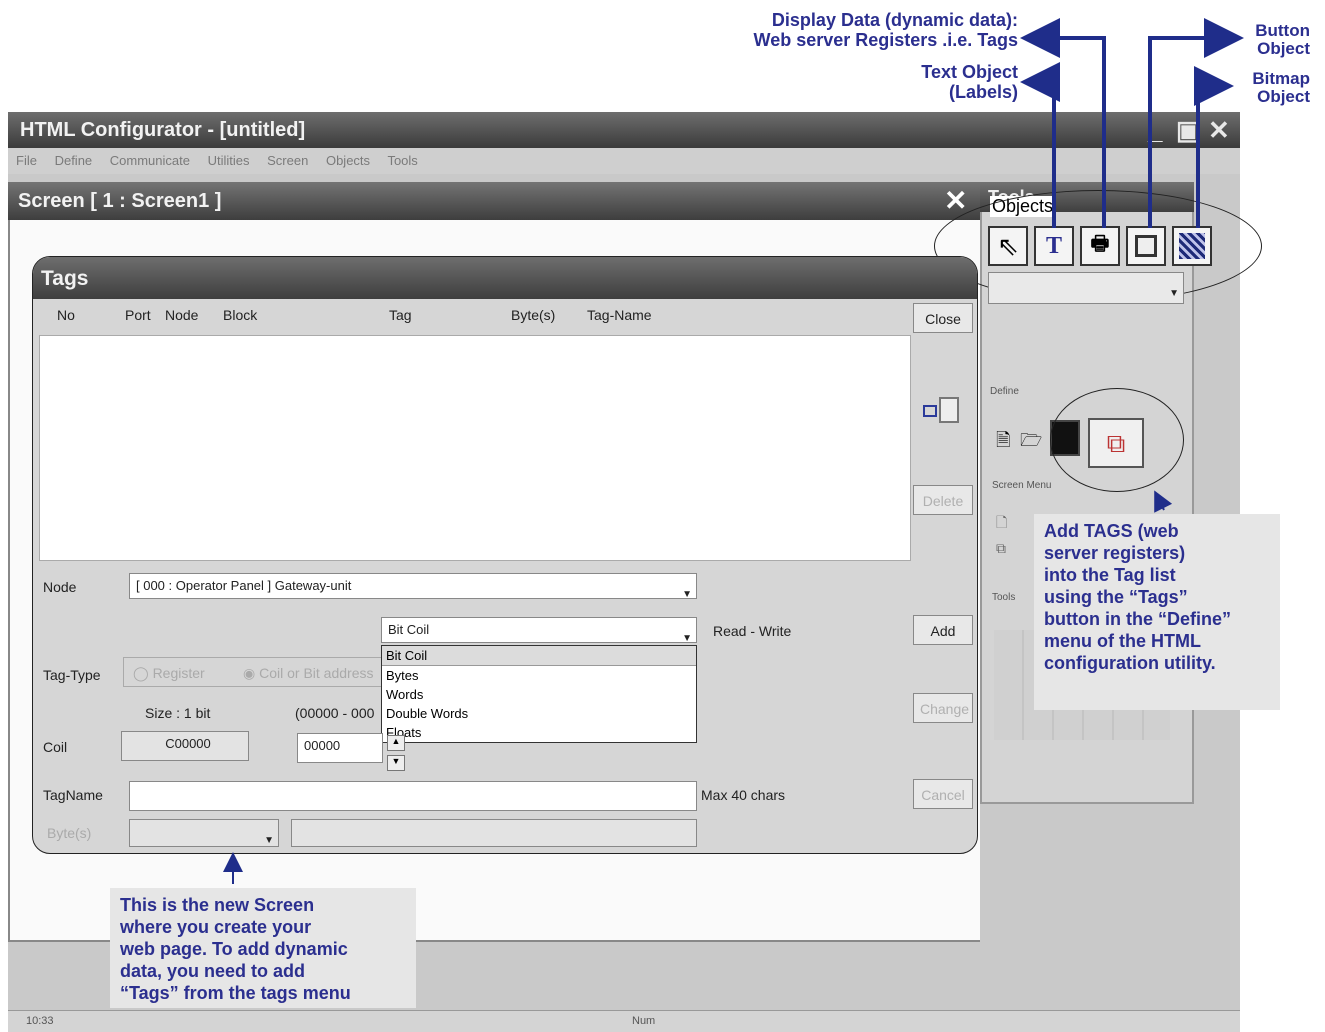  I want to click on callout-bitmap-object: Bitmap Object, so click(1281, 87).